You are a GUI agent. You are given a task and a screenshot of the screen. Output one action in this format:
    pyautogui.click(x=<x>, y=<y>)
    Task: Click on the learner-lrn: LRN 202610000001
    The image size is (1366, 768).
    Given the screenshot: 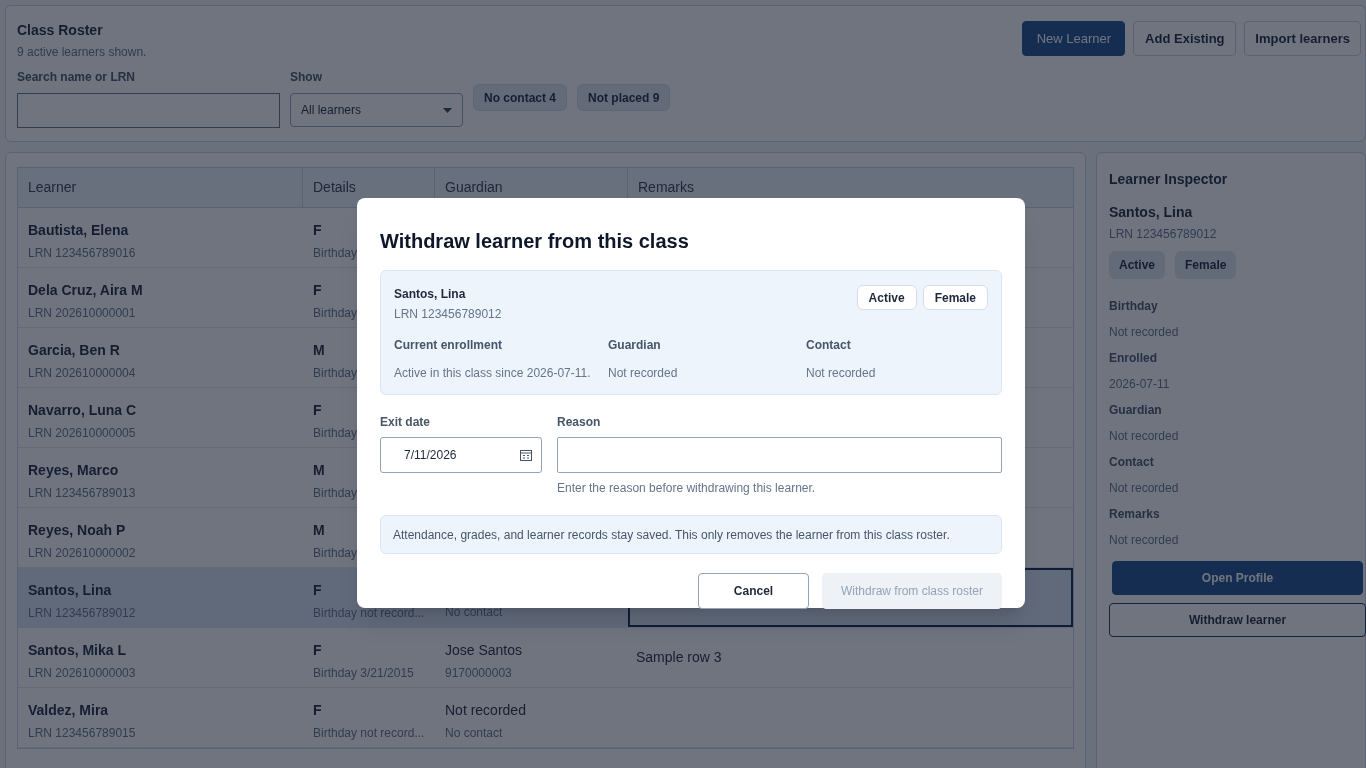 What is the action you would take?
    pyautogui.click(x=82, y=313)
    